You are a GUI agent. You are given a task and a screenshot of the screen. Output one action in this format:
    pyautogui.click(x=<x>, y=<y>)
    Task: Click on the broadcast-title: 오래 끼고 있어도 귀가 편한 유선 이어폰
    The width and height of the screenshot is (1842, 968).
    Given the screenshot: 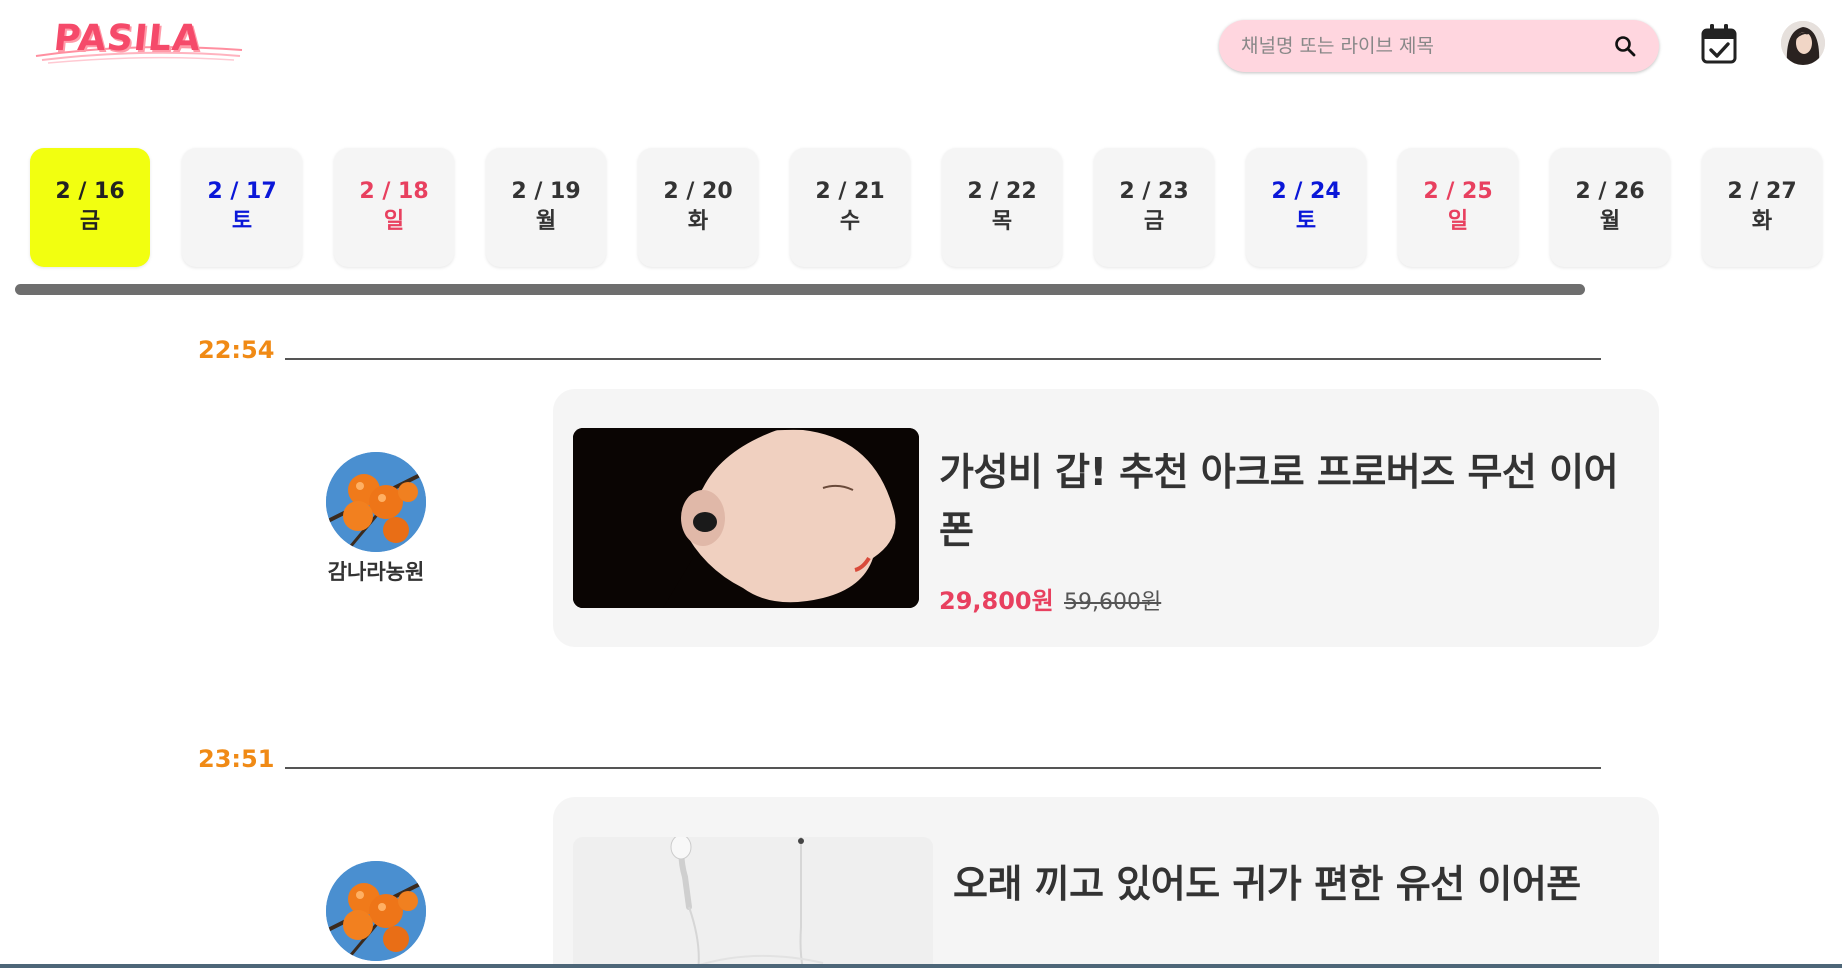 What is the action you would take?
    pyautogui.click(x=1267, y=884)
    